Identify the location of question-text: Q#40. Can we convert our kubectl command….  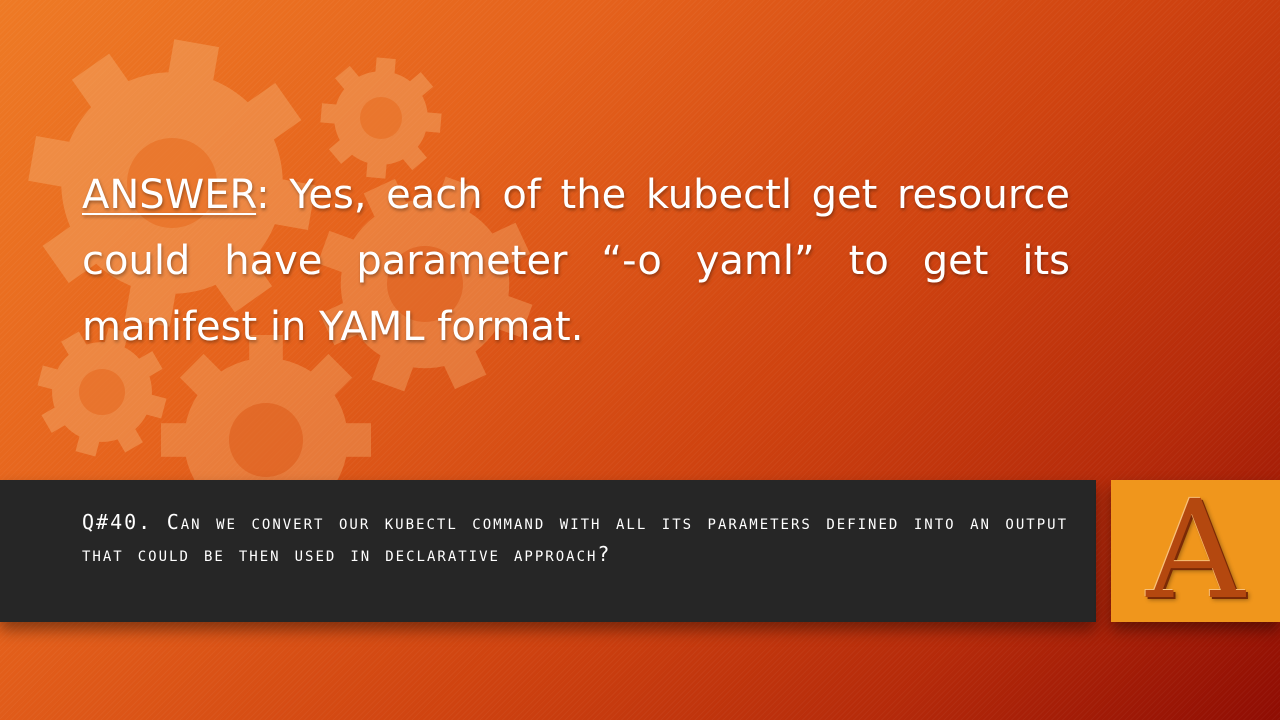
(575, 538).